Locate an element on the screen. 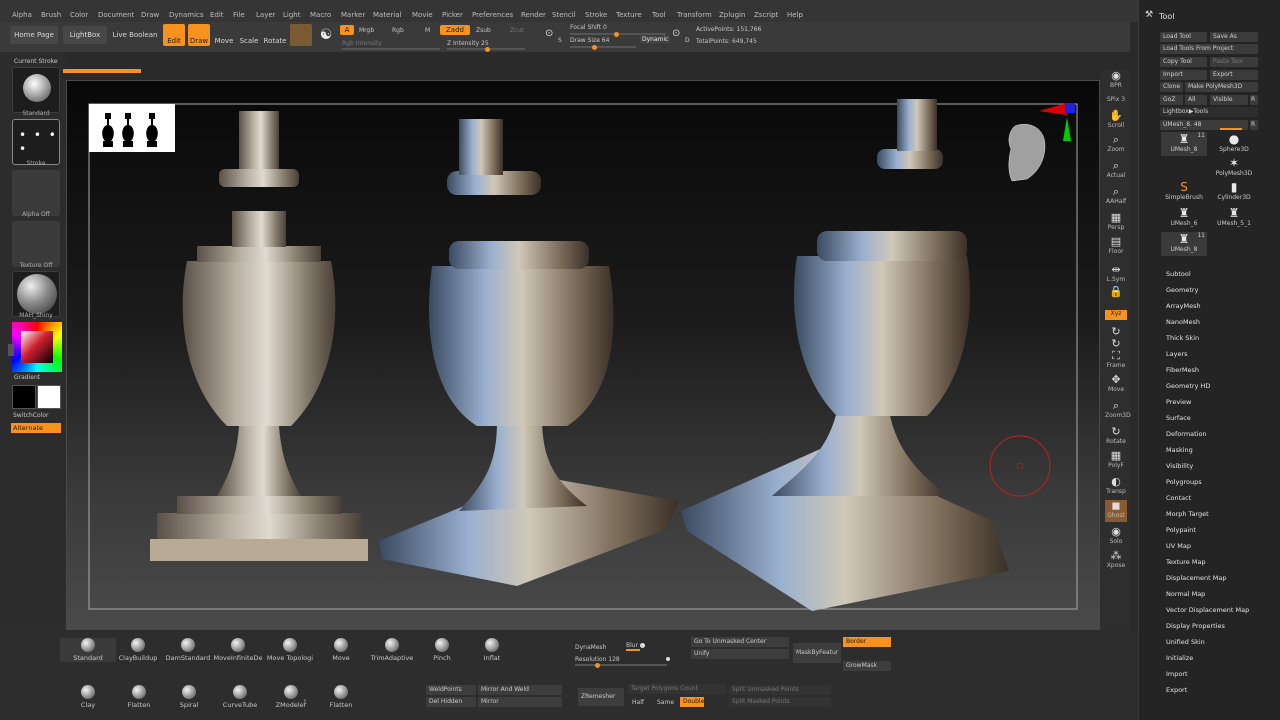  resolution-knob is located at coordinates (597, 665).